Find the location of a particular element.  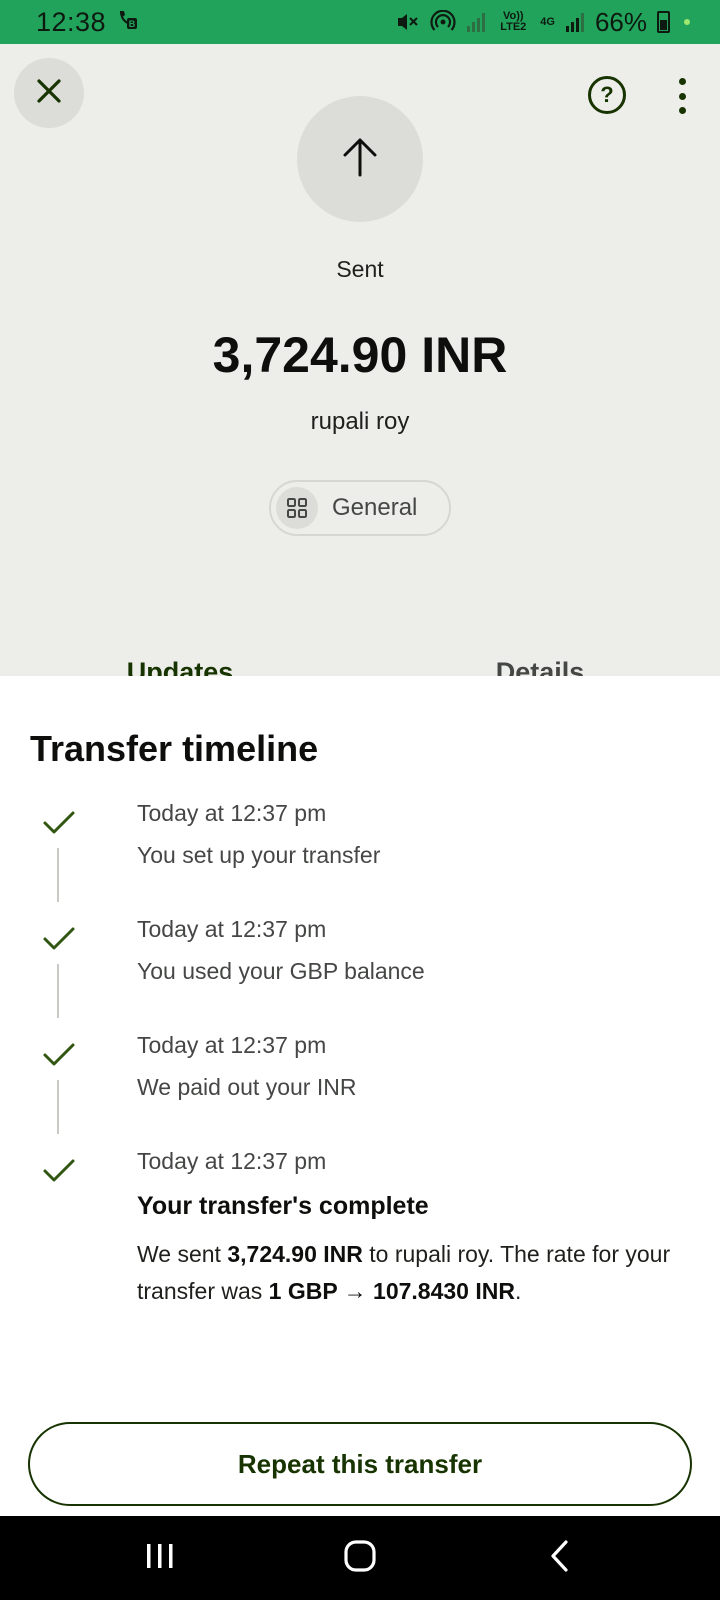

signal-icon is located at coordinates (476, 22).